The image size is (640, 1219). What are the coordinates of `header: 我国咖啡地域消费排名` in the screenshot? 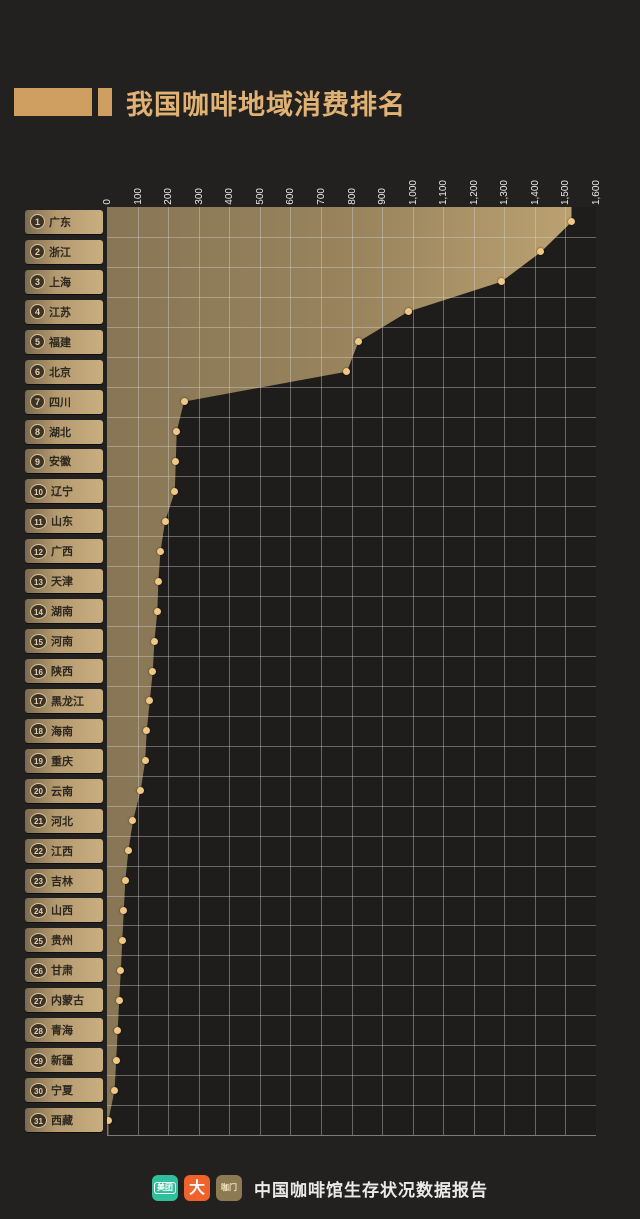 It's located at (320, 102).